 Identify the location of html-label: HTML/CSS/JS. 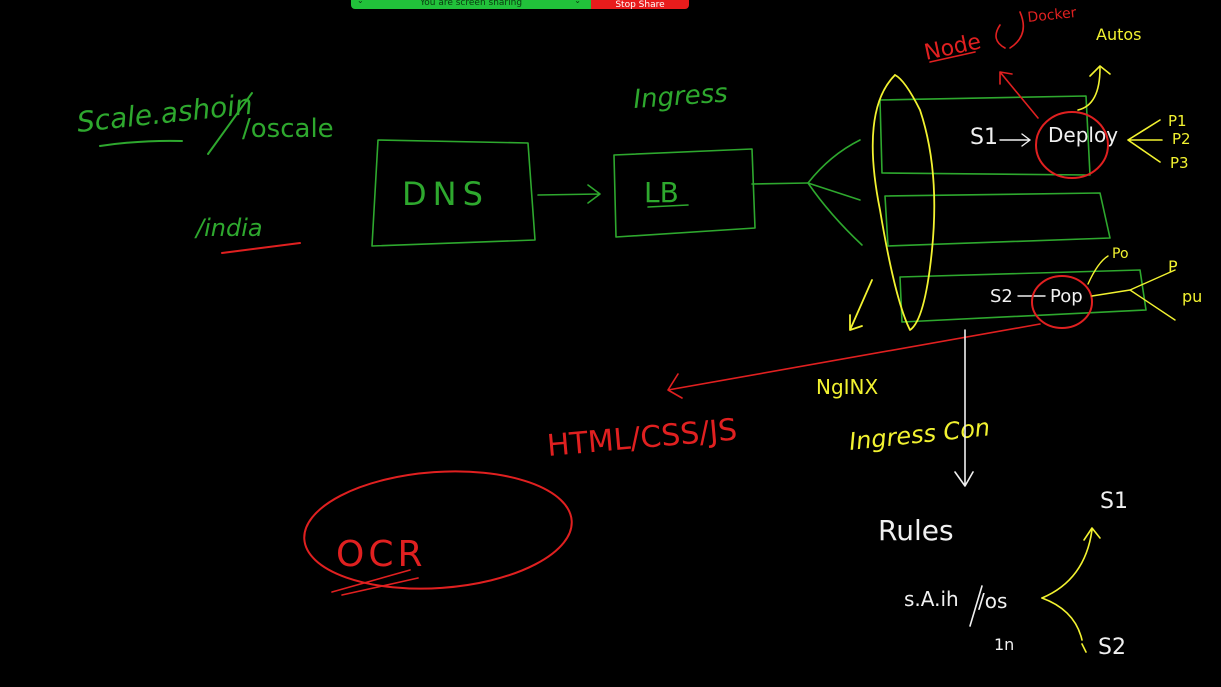
(642, 437).